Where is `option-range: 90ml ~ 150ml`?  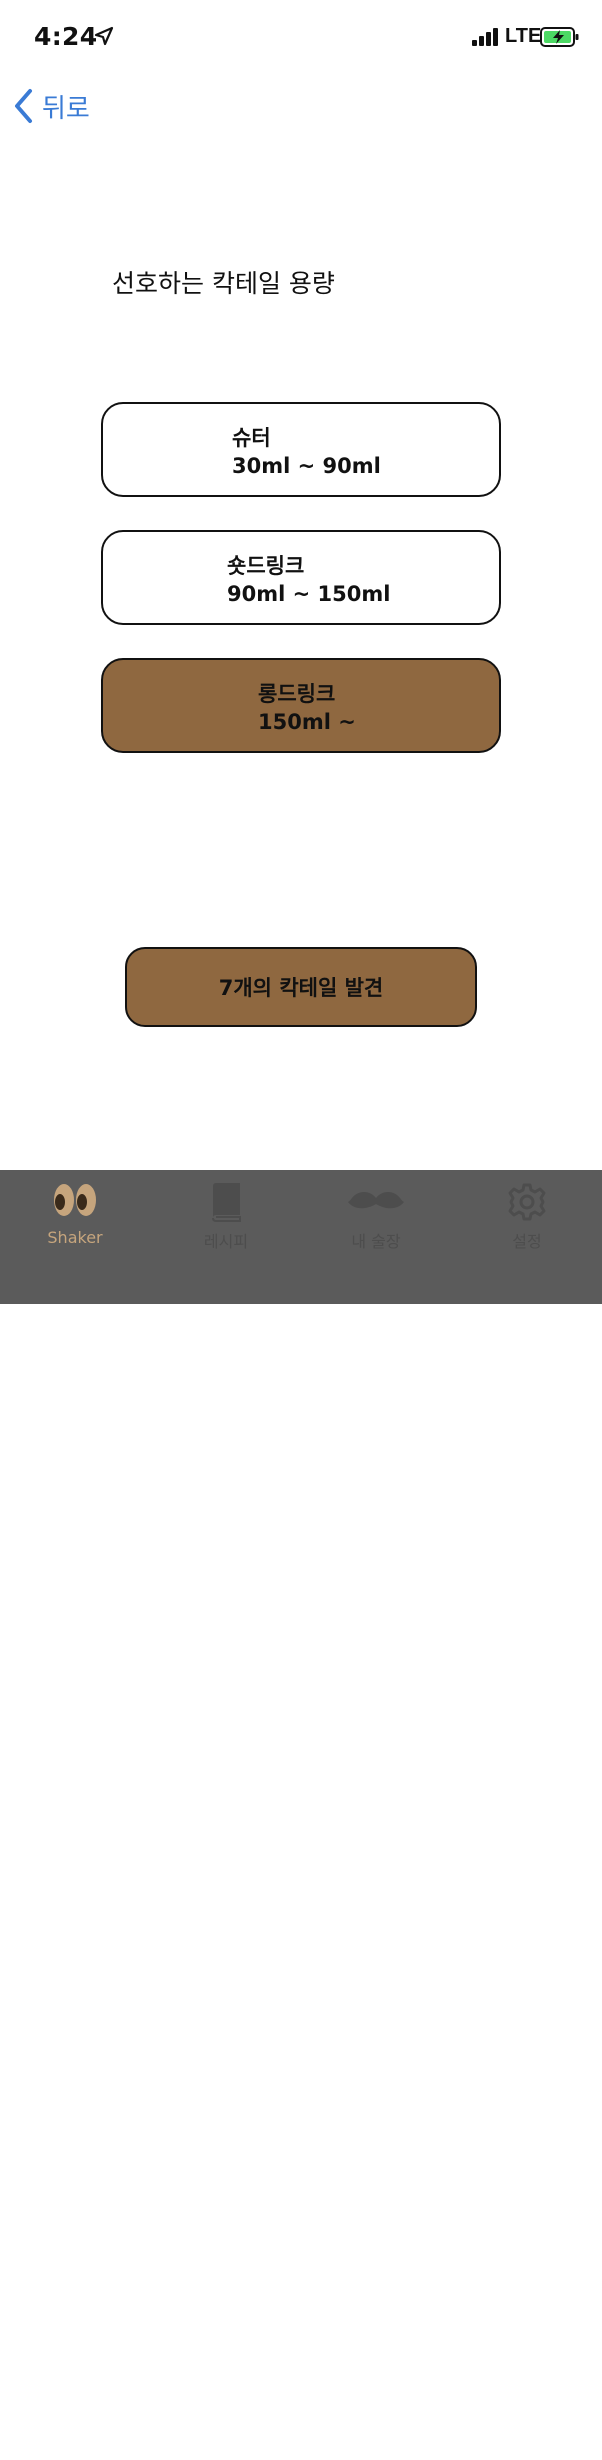 option-range: 90ml ~ 150ml is located at coordinates (309, 594).